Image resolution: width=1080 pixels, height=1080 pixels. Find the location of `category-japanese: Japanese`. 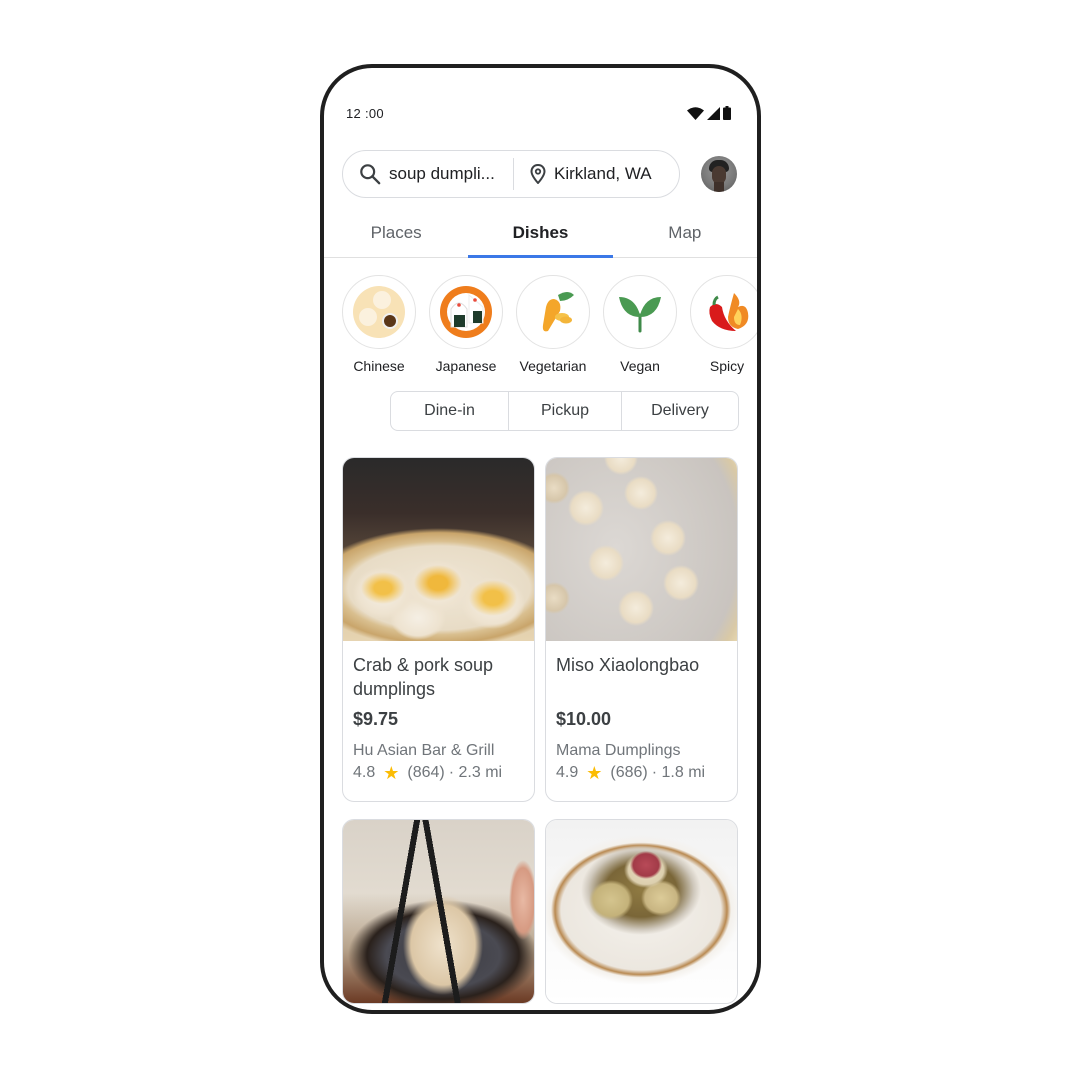

category-japanese: Japanese is located at coordinates (466, 324).